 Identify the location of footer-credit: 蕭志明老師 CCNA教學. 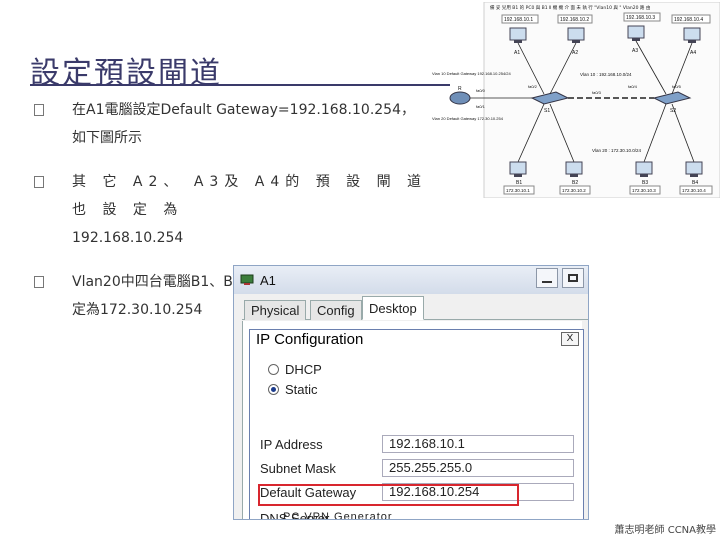
(665, 530).